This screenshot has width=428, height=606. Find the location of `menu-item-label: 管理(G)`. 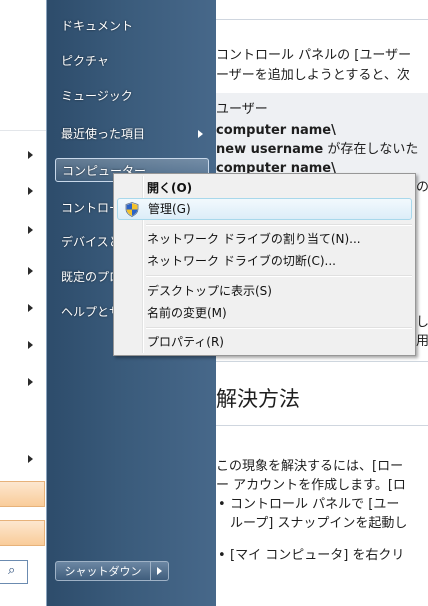

menu-item-label: 管理(G) is located at coordinates (169, 209).